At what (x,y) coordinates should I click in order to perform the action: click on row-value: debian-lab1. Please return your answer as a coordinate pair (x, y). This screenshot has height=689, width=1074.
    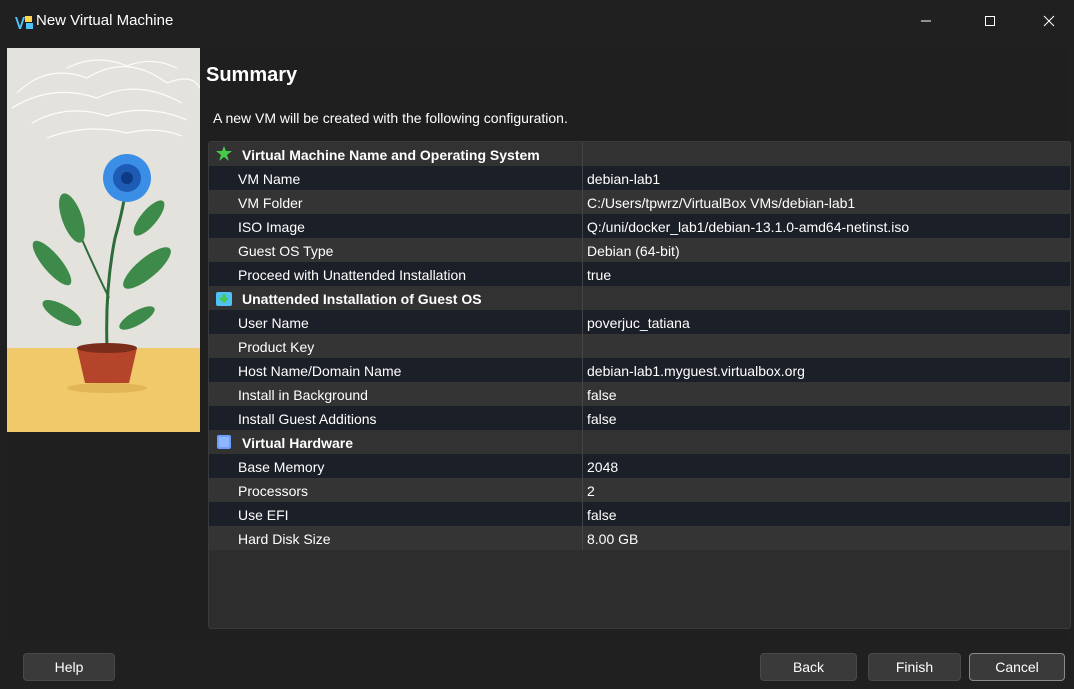
    Looking at the image, I should click on (624, 179).